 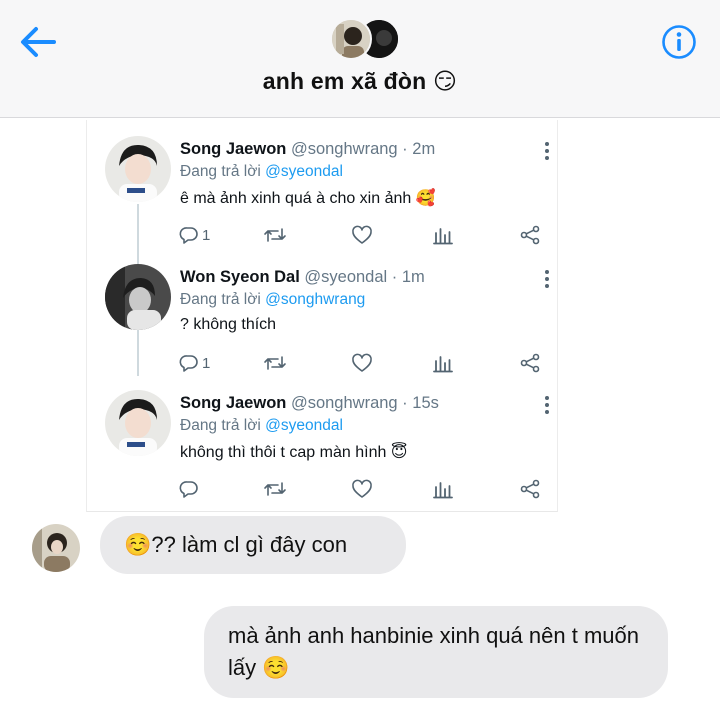 What do you see at coordinates (360, 81) in the screenshot?
I see `chat-title: anh em xã đòn 😏` at bounding box center [360, 81].